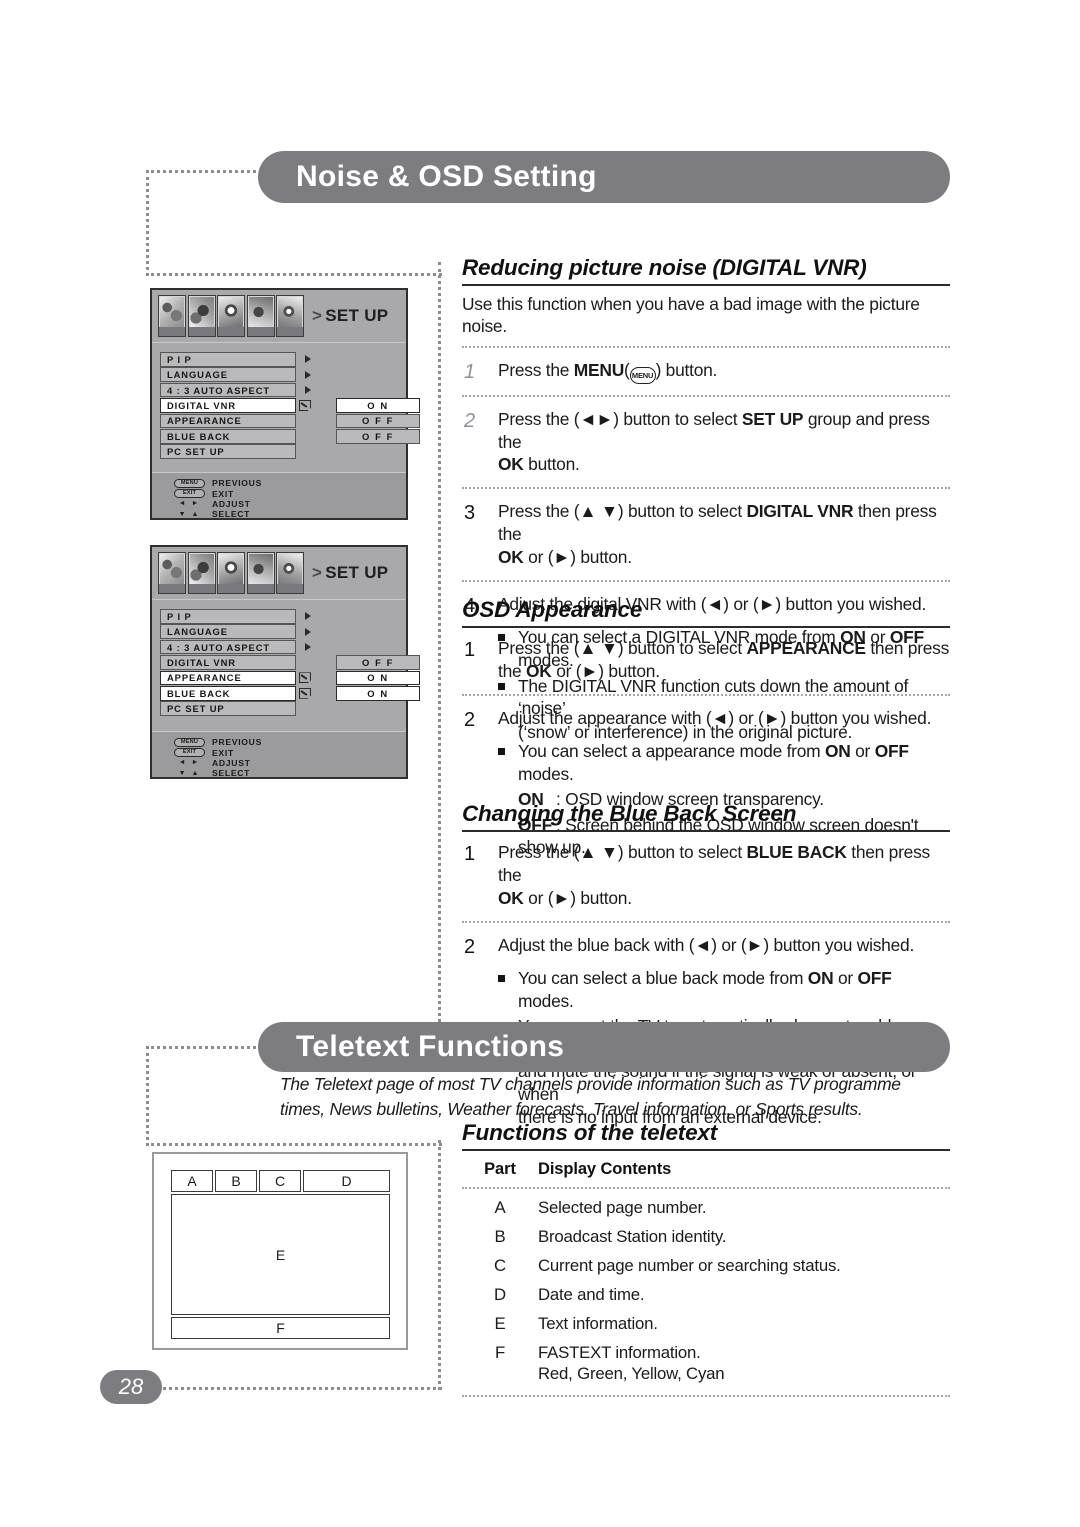  What do you see at coordinates (500, 1169) in the screenshot?
I see `column-header-part: Part` at bounding box center [500, 1169].